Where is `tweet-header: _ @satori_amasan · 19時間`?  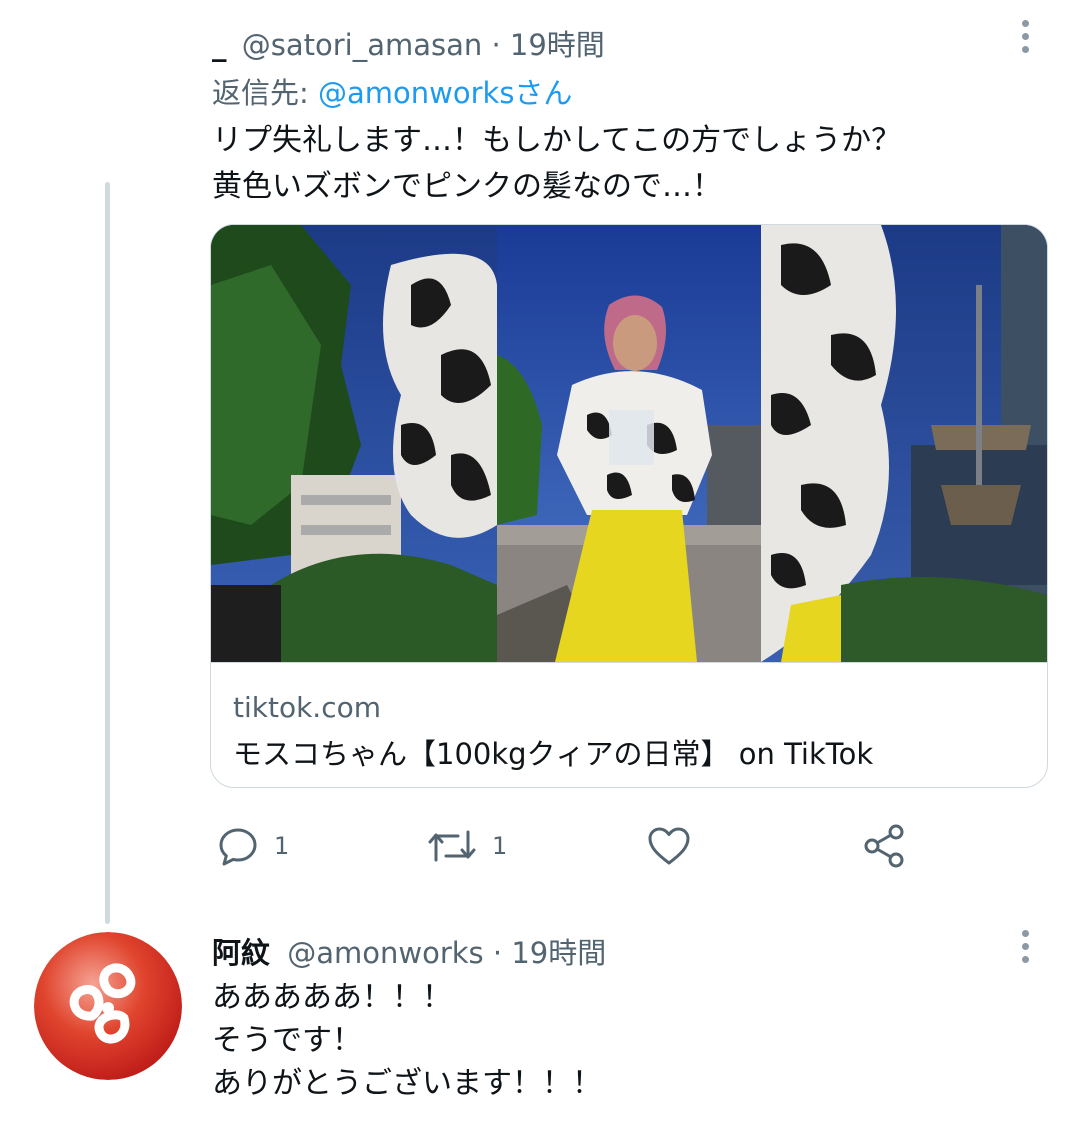
tweet-header: _ @satori_amasan · 19時間 is located at coordinates (408, 43).